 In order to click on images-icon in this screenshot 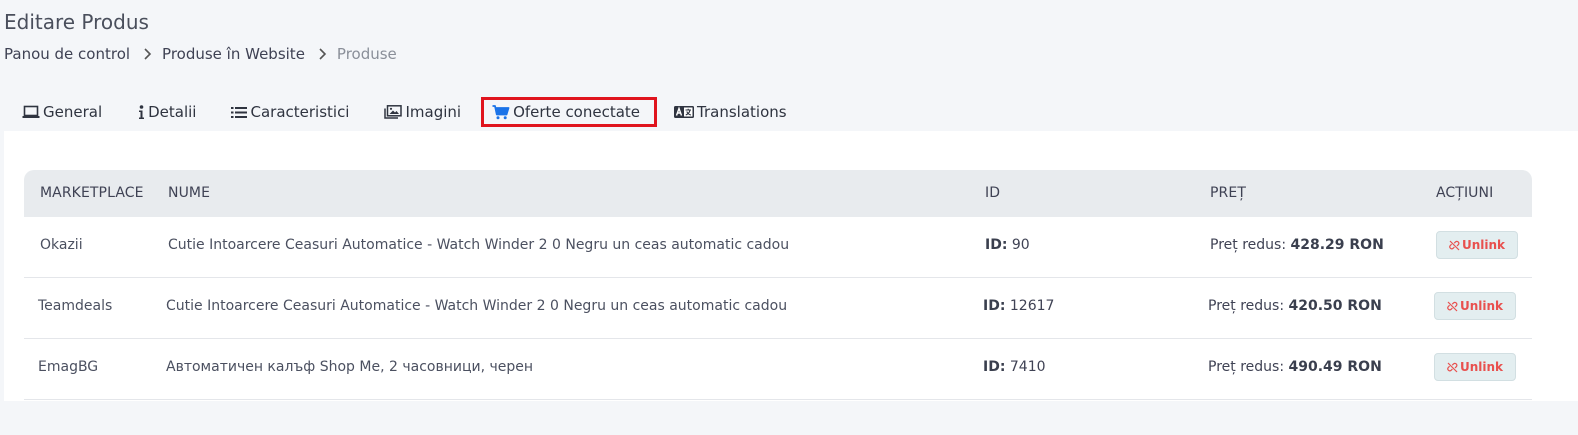, I will do `click(393, 112)`.